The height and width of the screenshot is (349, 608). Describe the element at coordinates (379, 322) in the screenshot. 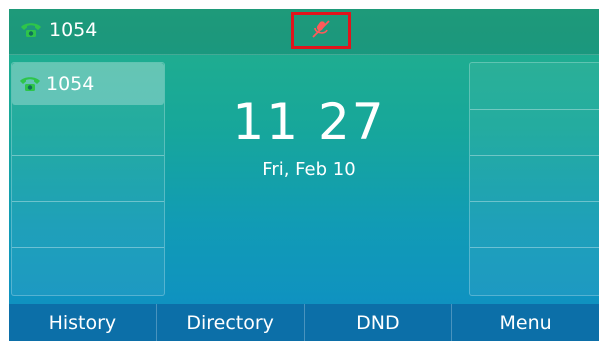

I see `softkey-dnd: DND` at that location.